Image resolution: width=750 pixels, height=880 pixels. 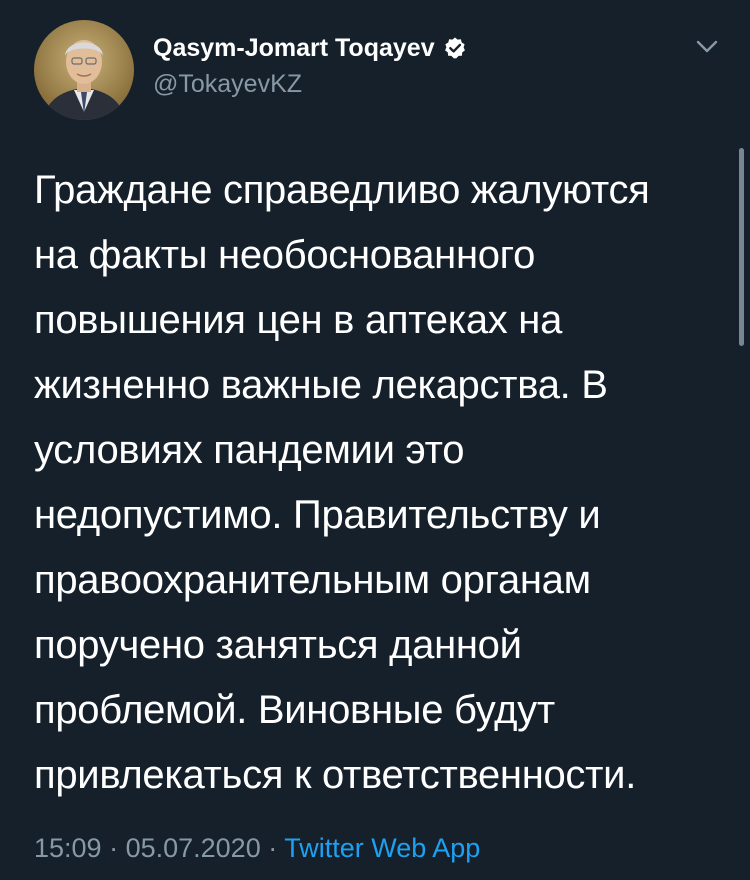 I want to click on author-handle: @TokayevKZ, so click(x=310, y=84).